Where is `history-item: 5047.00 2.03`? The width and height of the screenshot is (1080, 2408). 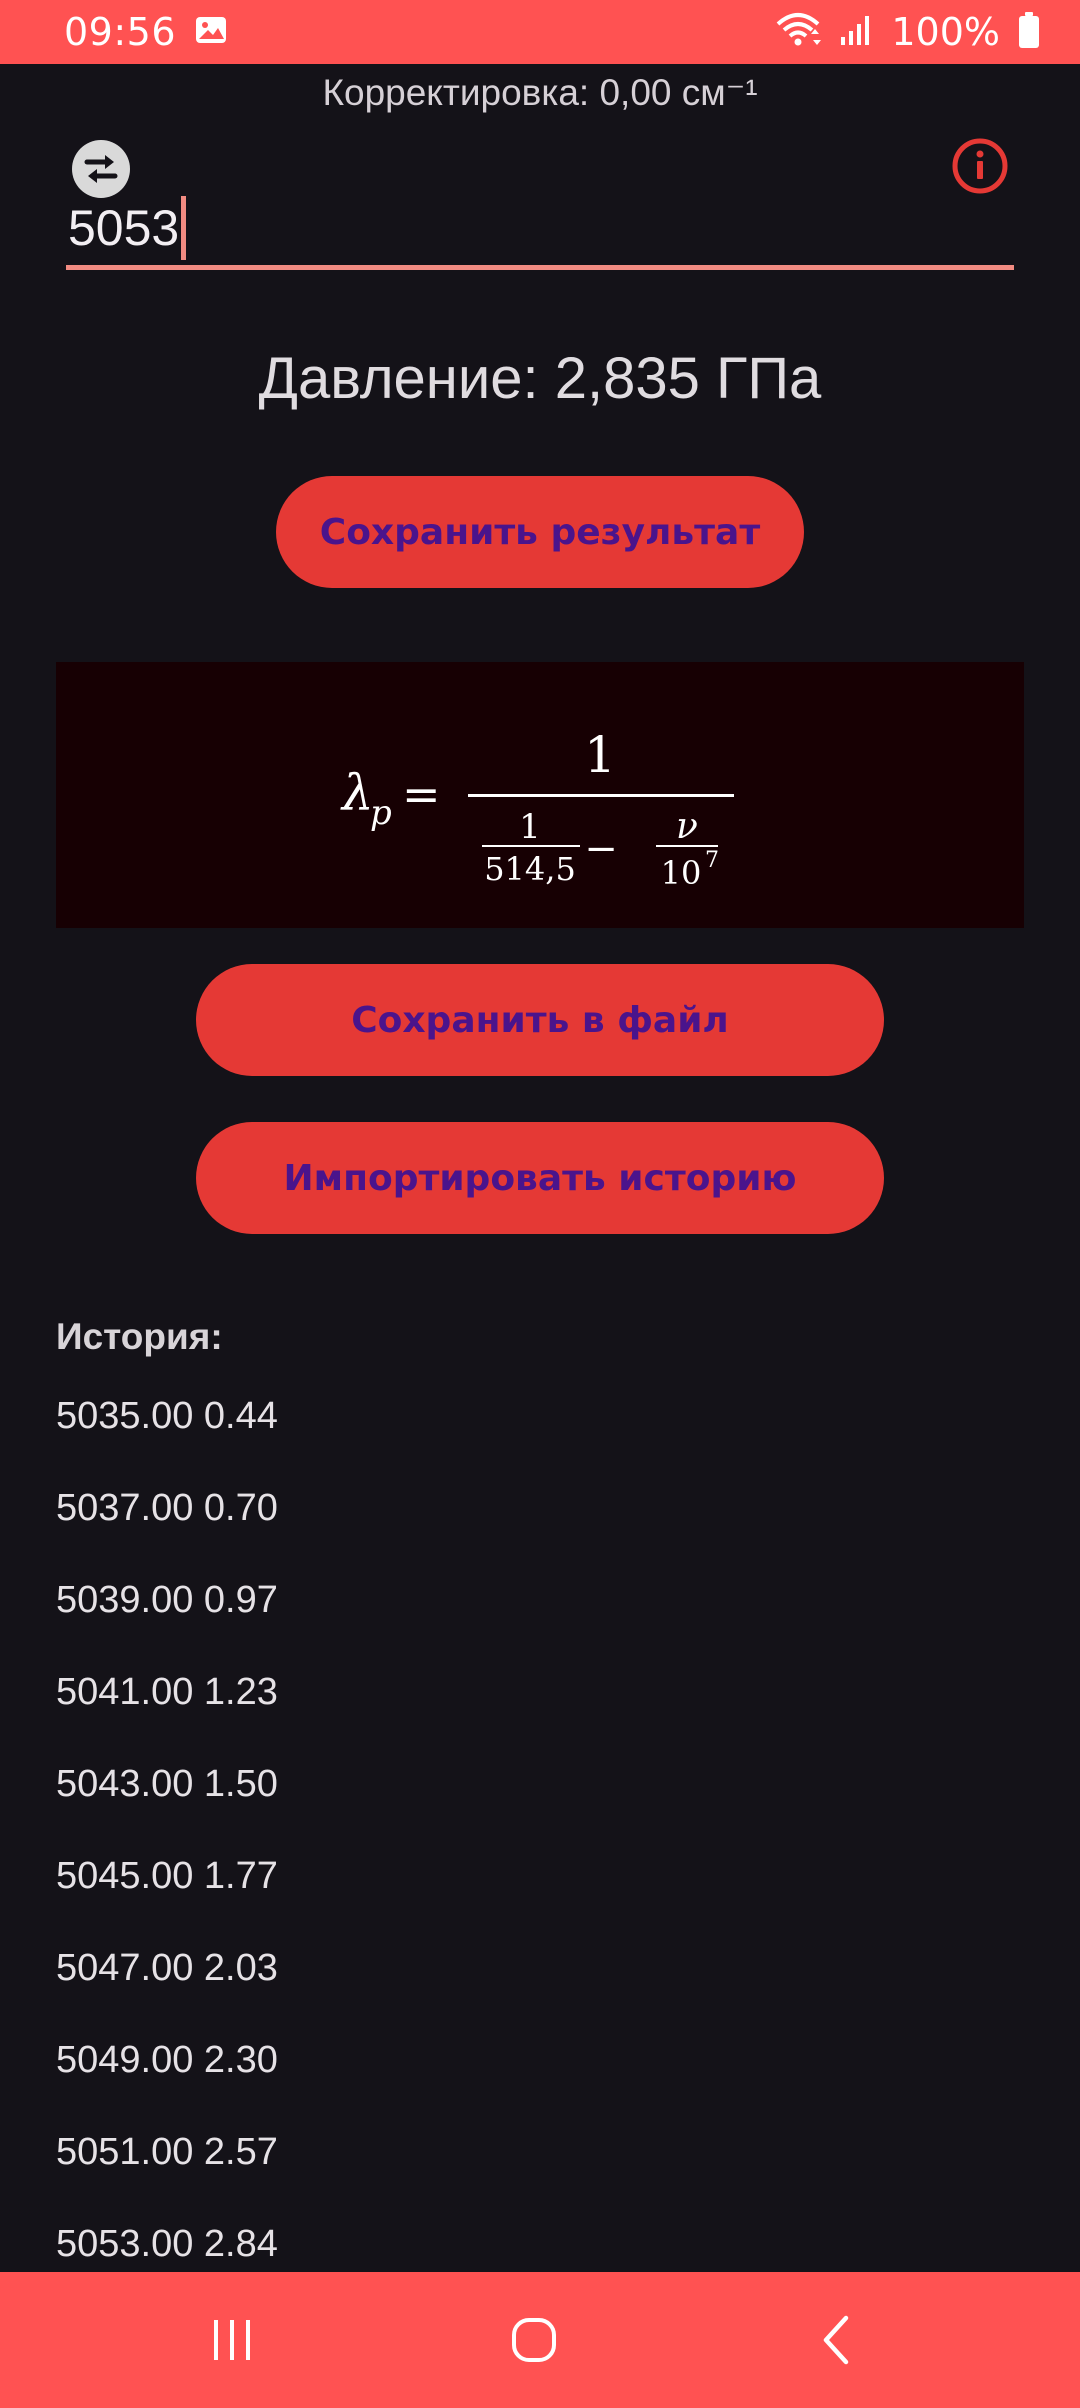
history-item: 5047.00 2.03 is located at coordinates (167, 1968).